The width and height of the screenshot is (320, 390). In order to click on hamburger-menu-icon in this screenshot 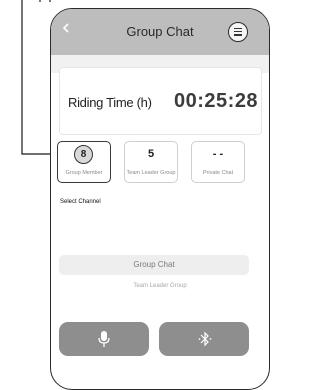, I will do `click(238, 32)`.